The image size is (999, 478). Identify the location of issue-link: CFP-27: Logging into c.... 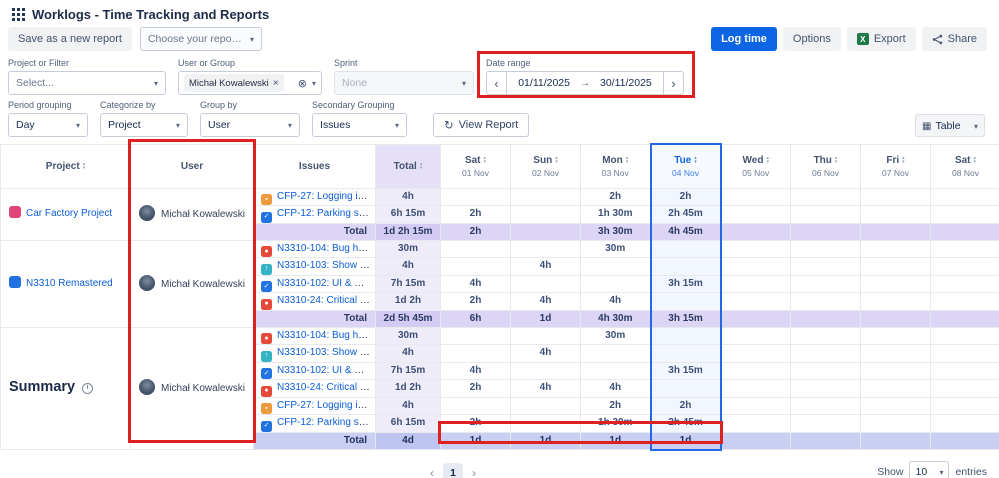
(326, 196).